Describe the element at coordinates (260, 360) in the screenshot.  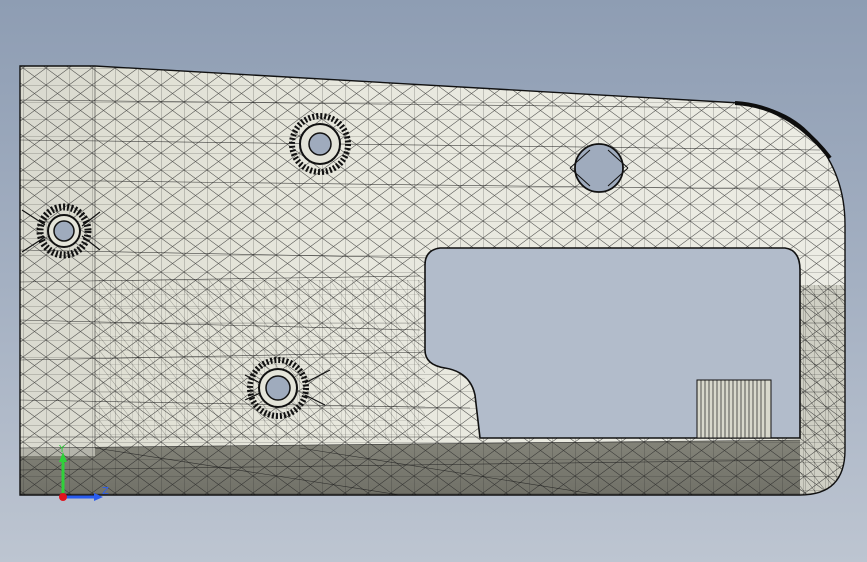
I see `mesh-overlay-fine` at that location.